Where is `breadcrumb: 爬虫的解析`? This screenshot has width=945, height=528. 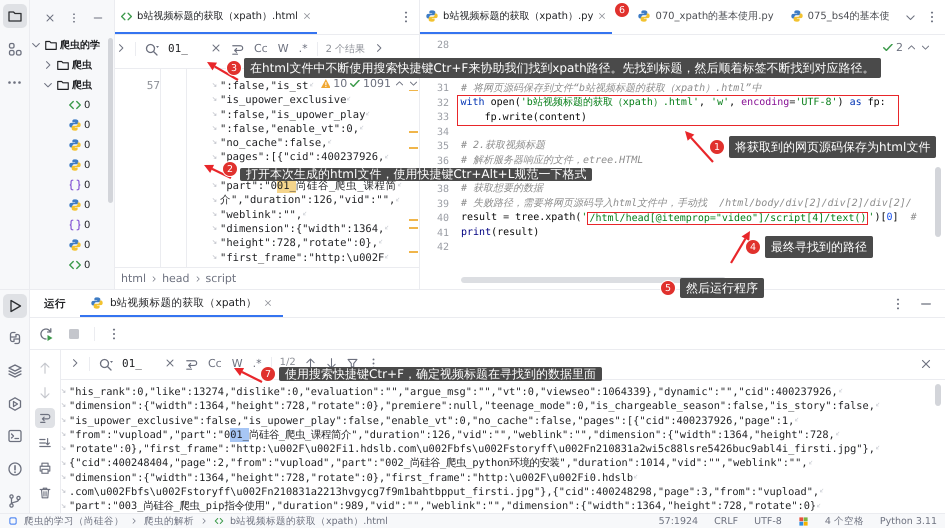 breadcrumb: 爬虫的解析 is located at coordinates (169, 521).